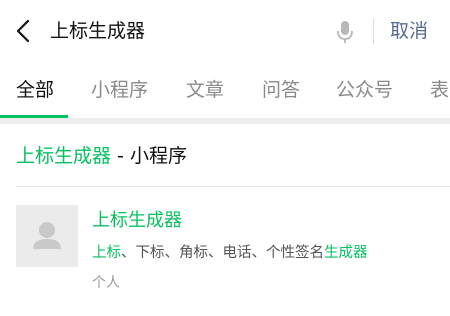 Image resolution: width=450 pixels, height=316 pixels. I want to click on tab-articles: 文章, so click(205, 90).